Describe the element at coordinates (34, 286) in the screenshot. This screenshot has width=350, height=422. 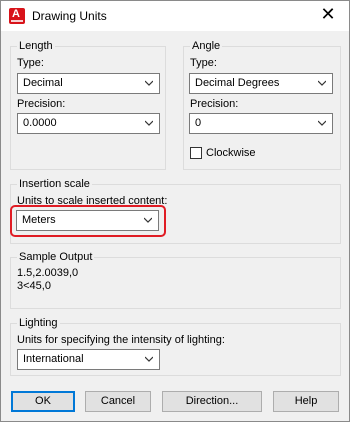
I see `sample-output-line-2: 3<45,0` at that location.